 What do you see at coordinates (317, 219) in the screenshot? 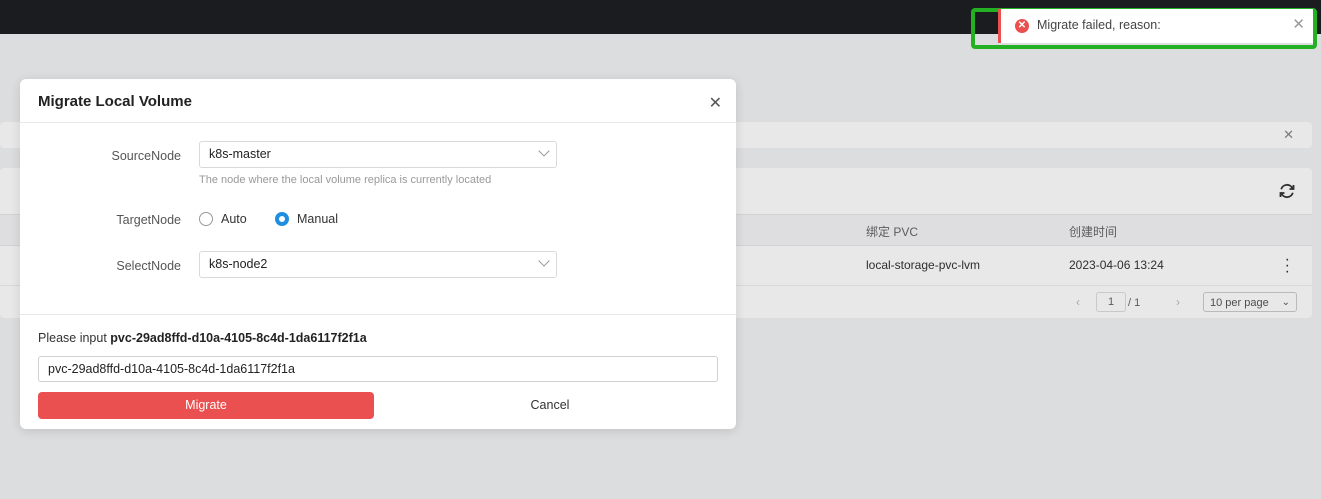
I see `radio-manual-label: Manual` at bounding box center [317, 219].